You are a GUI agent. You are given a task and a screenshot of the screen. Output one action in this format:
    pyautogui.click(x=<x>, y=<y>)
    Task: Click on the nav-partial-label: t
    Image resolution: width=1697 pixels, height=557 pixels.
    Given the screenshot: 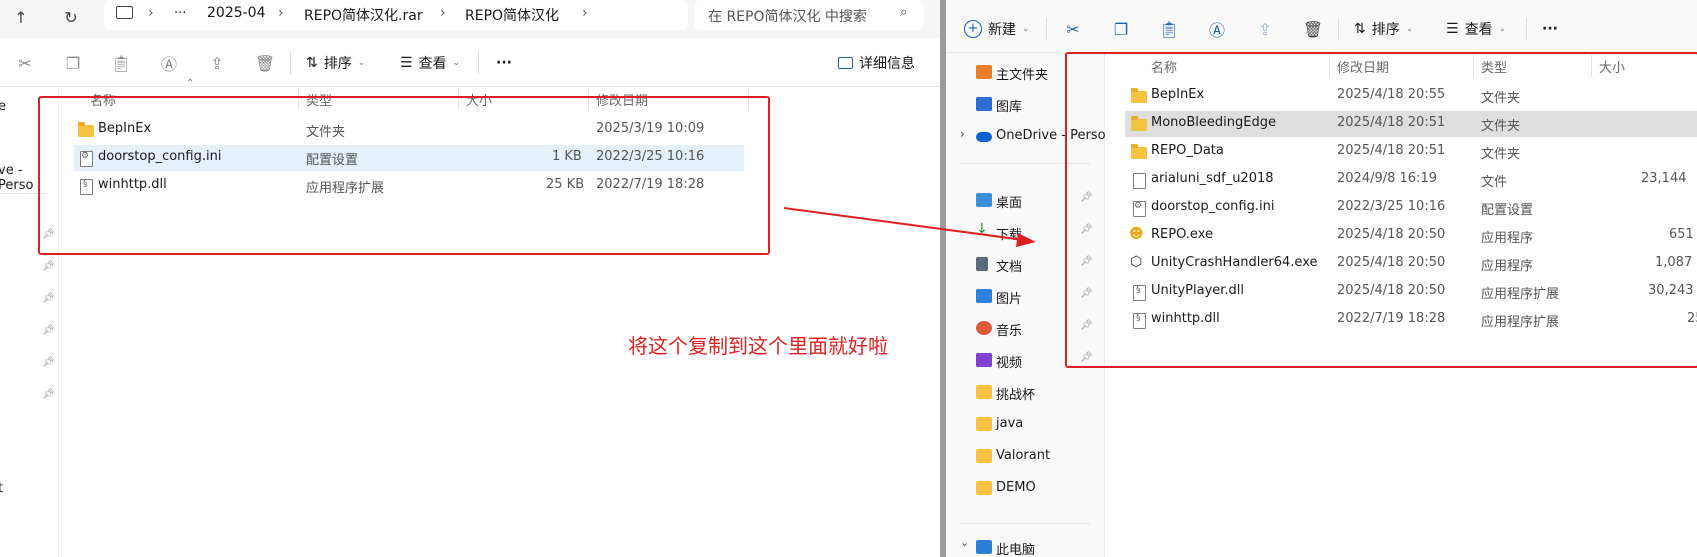 What is the action you would take?
    pyautogui.click(x=1, y=488)
    